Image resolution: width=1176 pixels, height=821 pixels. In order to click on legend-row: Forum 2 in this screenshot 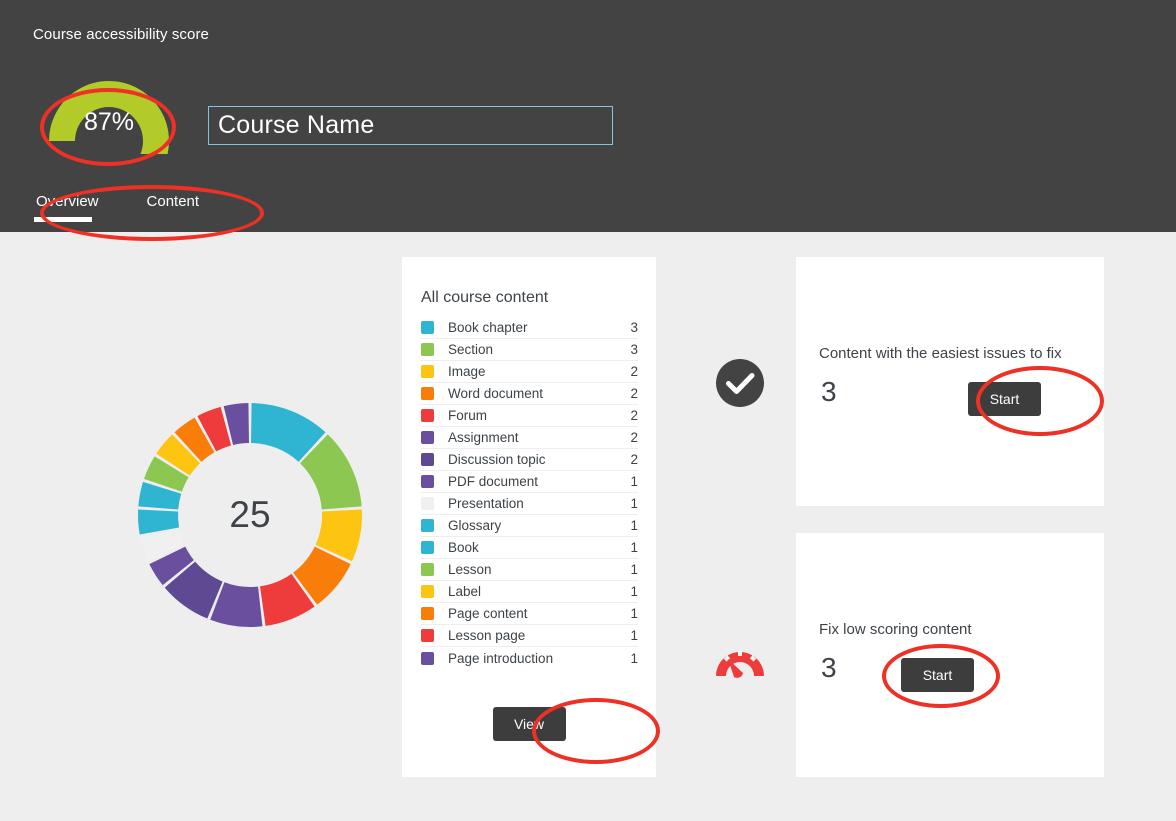, I will do `click(529, 416)`.